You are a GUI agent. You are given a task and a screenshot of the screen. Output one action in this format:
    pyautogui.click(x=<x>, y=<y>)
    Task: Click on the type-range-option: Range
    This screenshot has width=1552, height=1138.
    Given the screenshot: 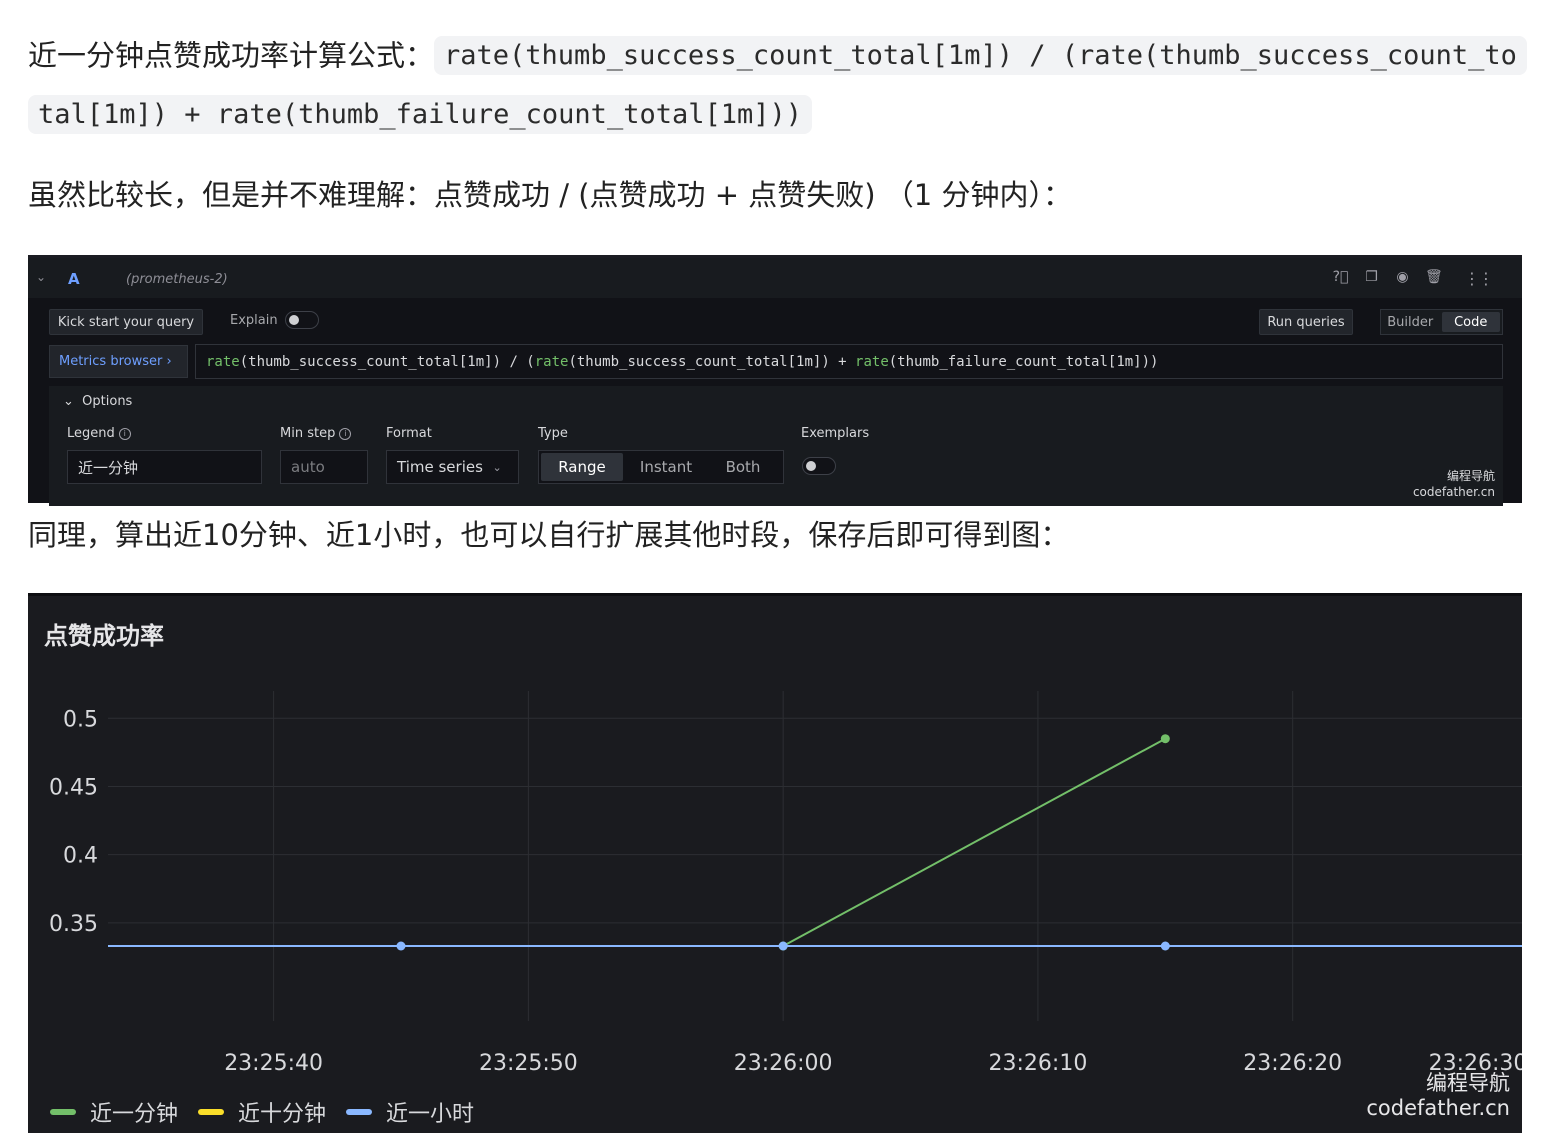 What is the action you would take?
    pyautogui.click(x=582, y=467)
    